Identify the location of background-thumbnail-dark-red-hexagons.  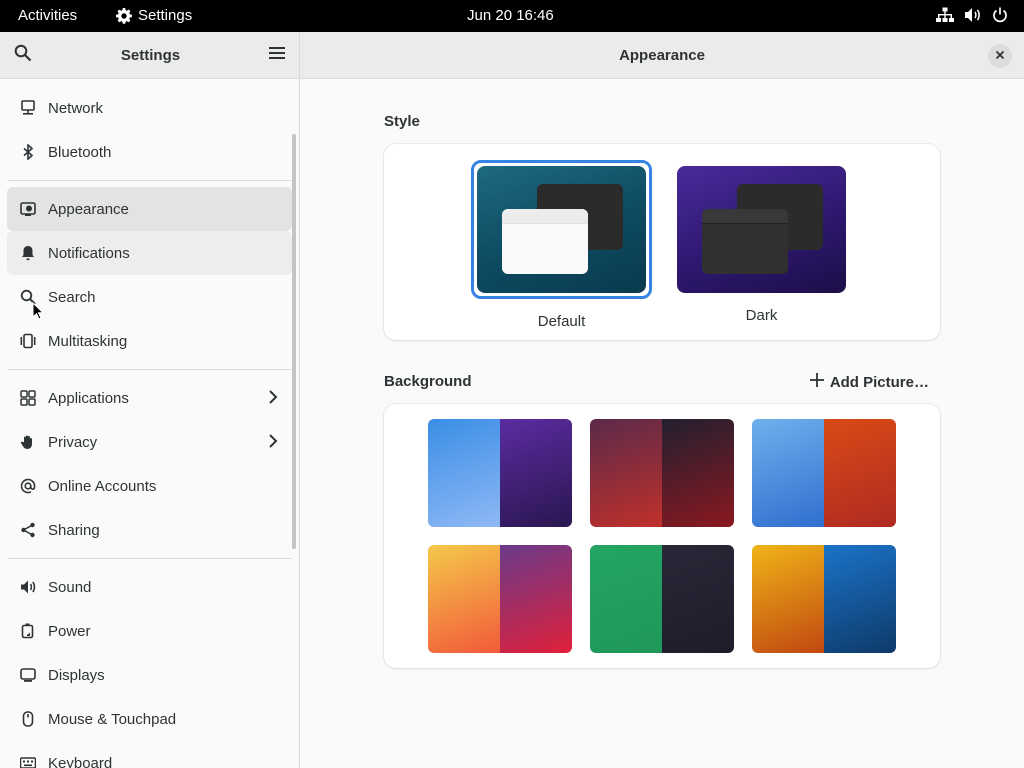
(662, 473).